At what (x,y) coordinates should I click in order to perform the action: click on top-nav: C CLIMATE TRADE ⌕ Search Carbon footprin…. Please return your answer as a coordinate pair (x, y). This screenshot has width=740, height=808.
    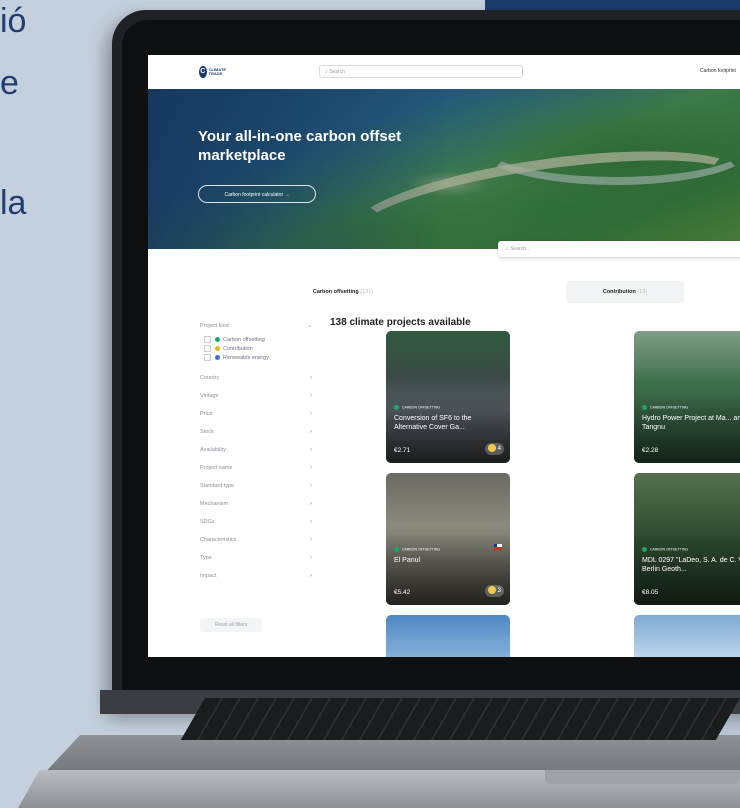
    Looking at the image, I should click on (444, 72).